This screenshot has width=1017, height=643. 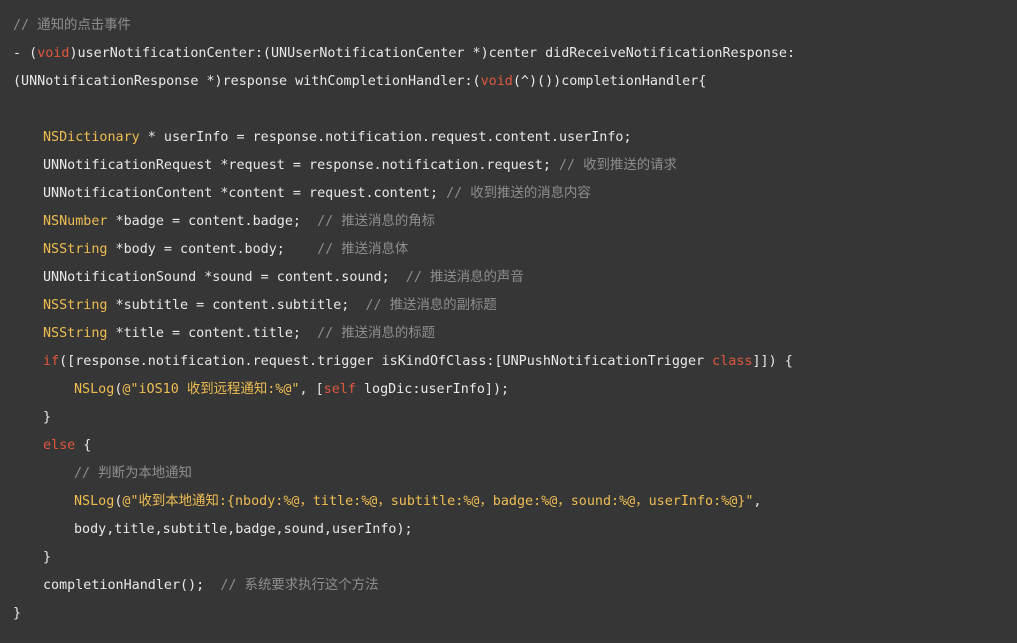 I want to click on code-line: else {, so click(x=515, y=446).